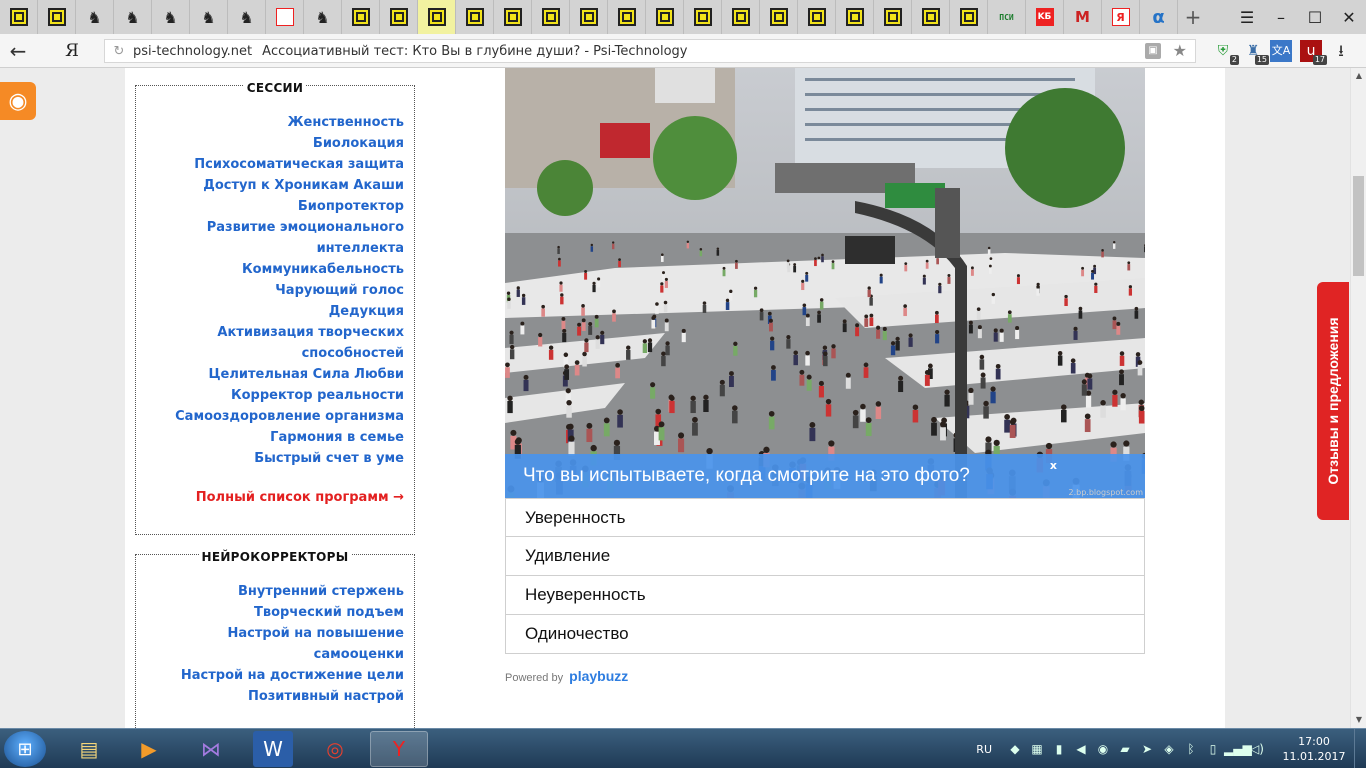 The width and height of the screenshot is (1366, 768). Describe the element at coordinates (1313, 52) in the screenshot. I see `ublock-icon: u 17` at that location.